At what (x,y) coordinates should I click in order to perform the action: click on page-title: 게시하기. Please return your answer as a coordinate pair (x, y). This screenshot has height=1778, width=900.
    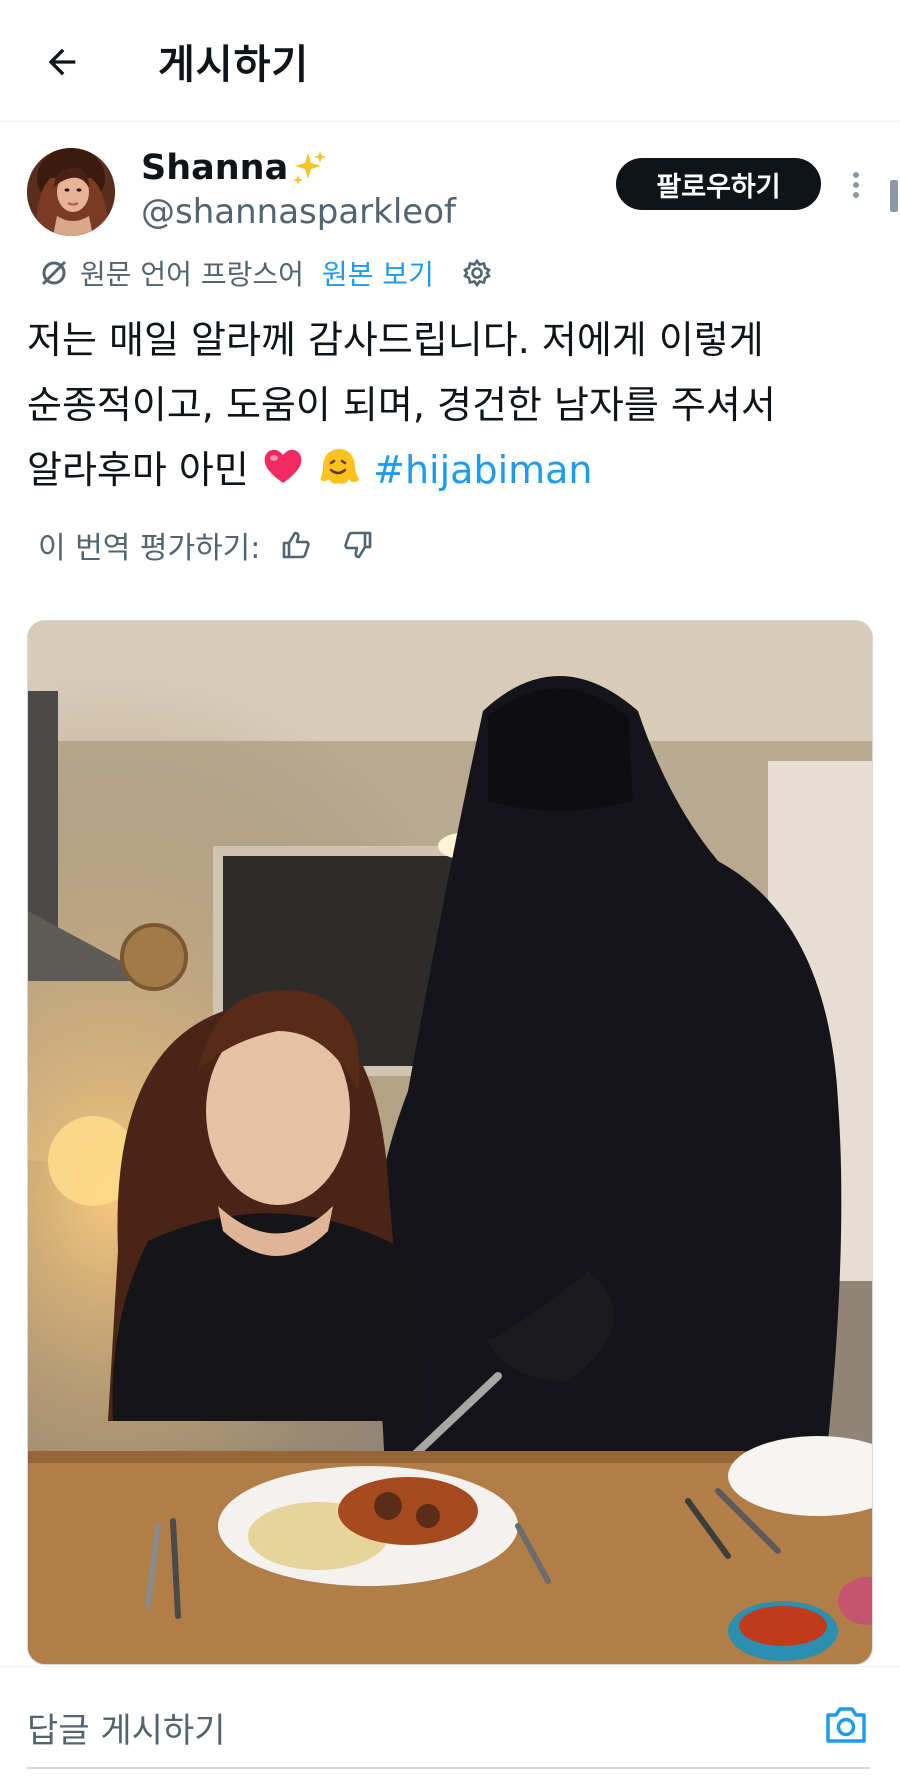
    Looking at the image, I should click on (234, 65).